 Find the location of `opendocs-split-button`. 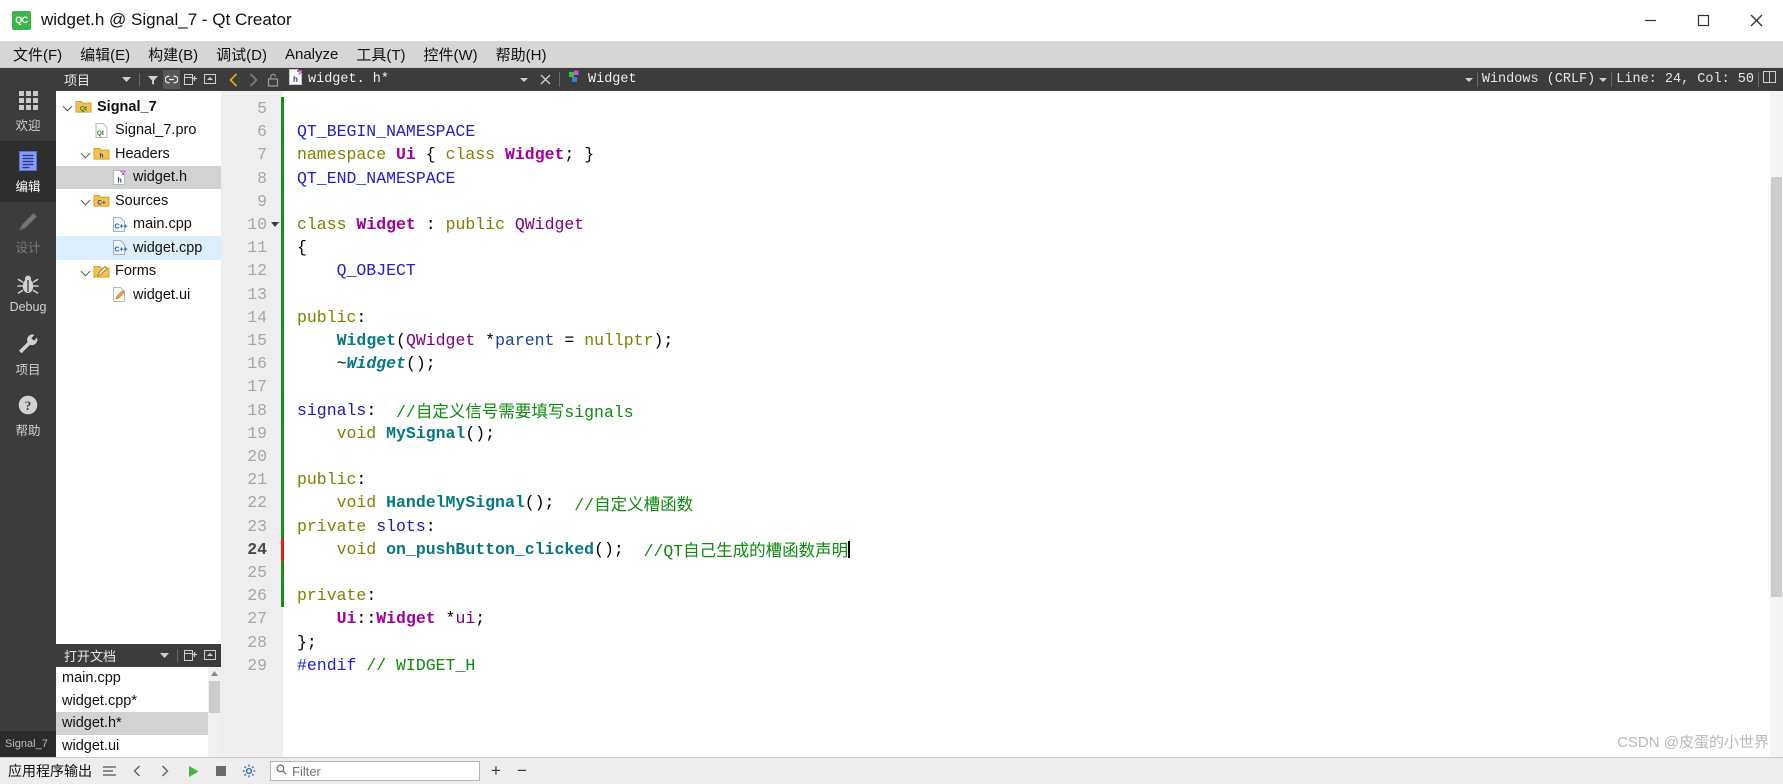

opendocs-split-button is located at coordinates (190, 655).